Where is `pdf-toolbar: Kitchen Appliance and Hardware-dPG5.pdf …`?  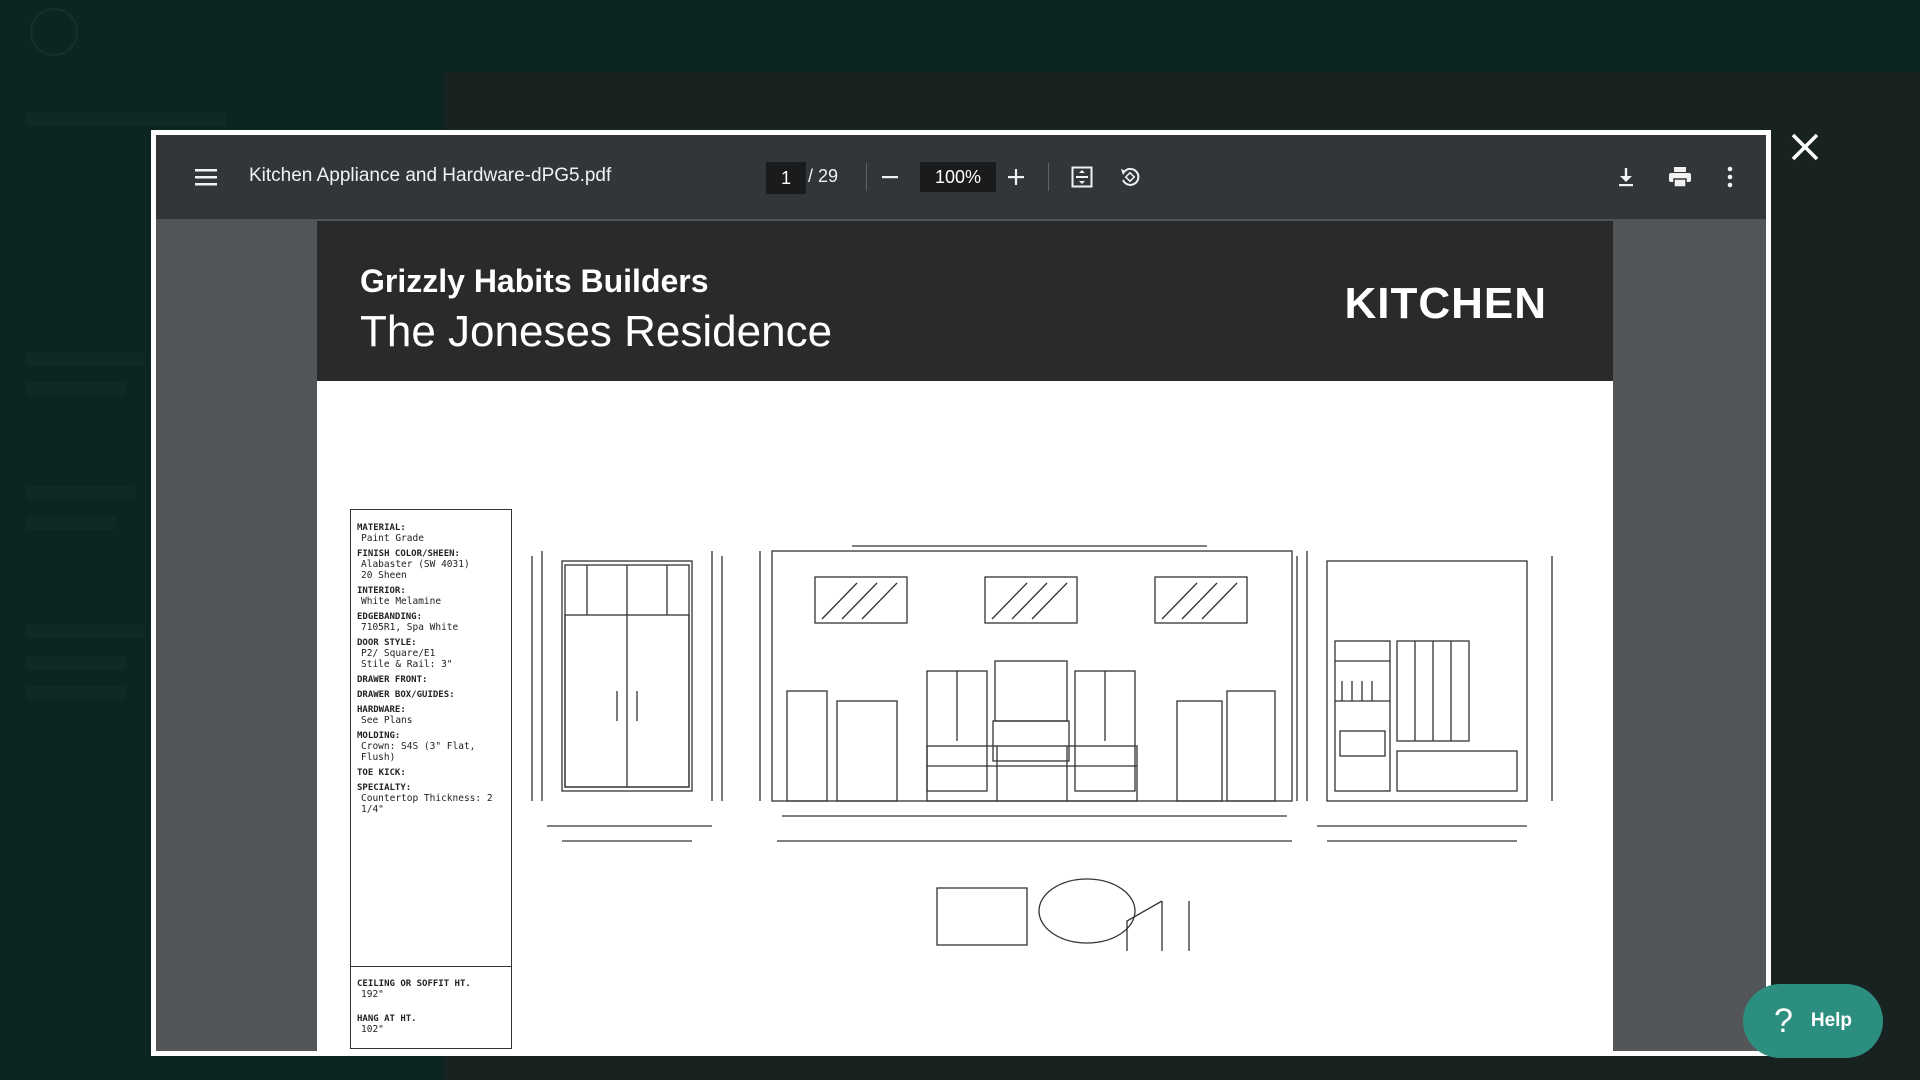
pdf-toolbar: Kitchen Appliance and Hardware-dPG5.pdf … is located at coordinates (961, 177).